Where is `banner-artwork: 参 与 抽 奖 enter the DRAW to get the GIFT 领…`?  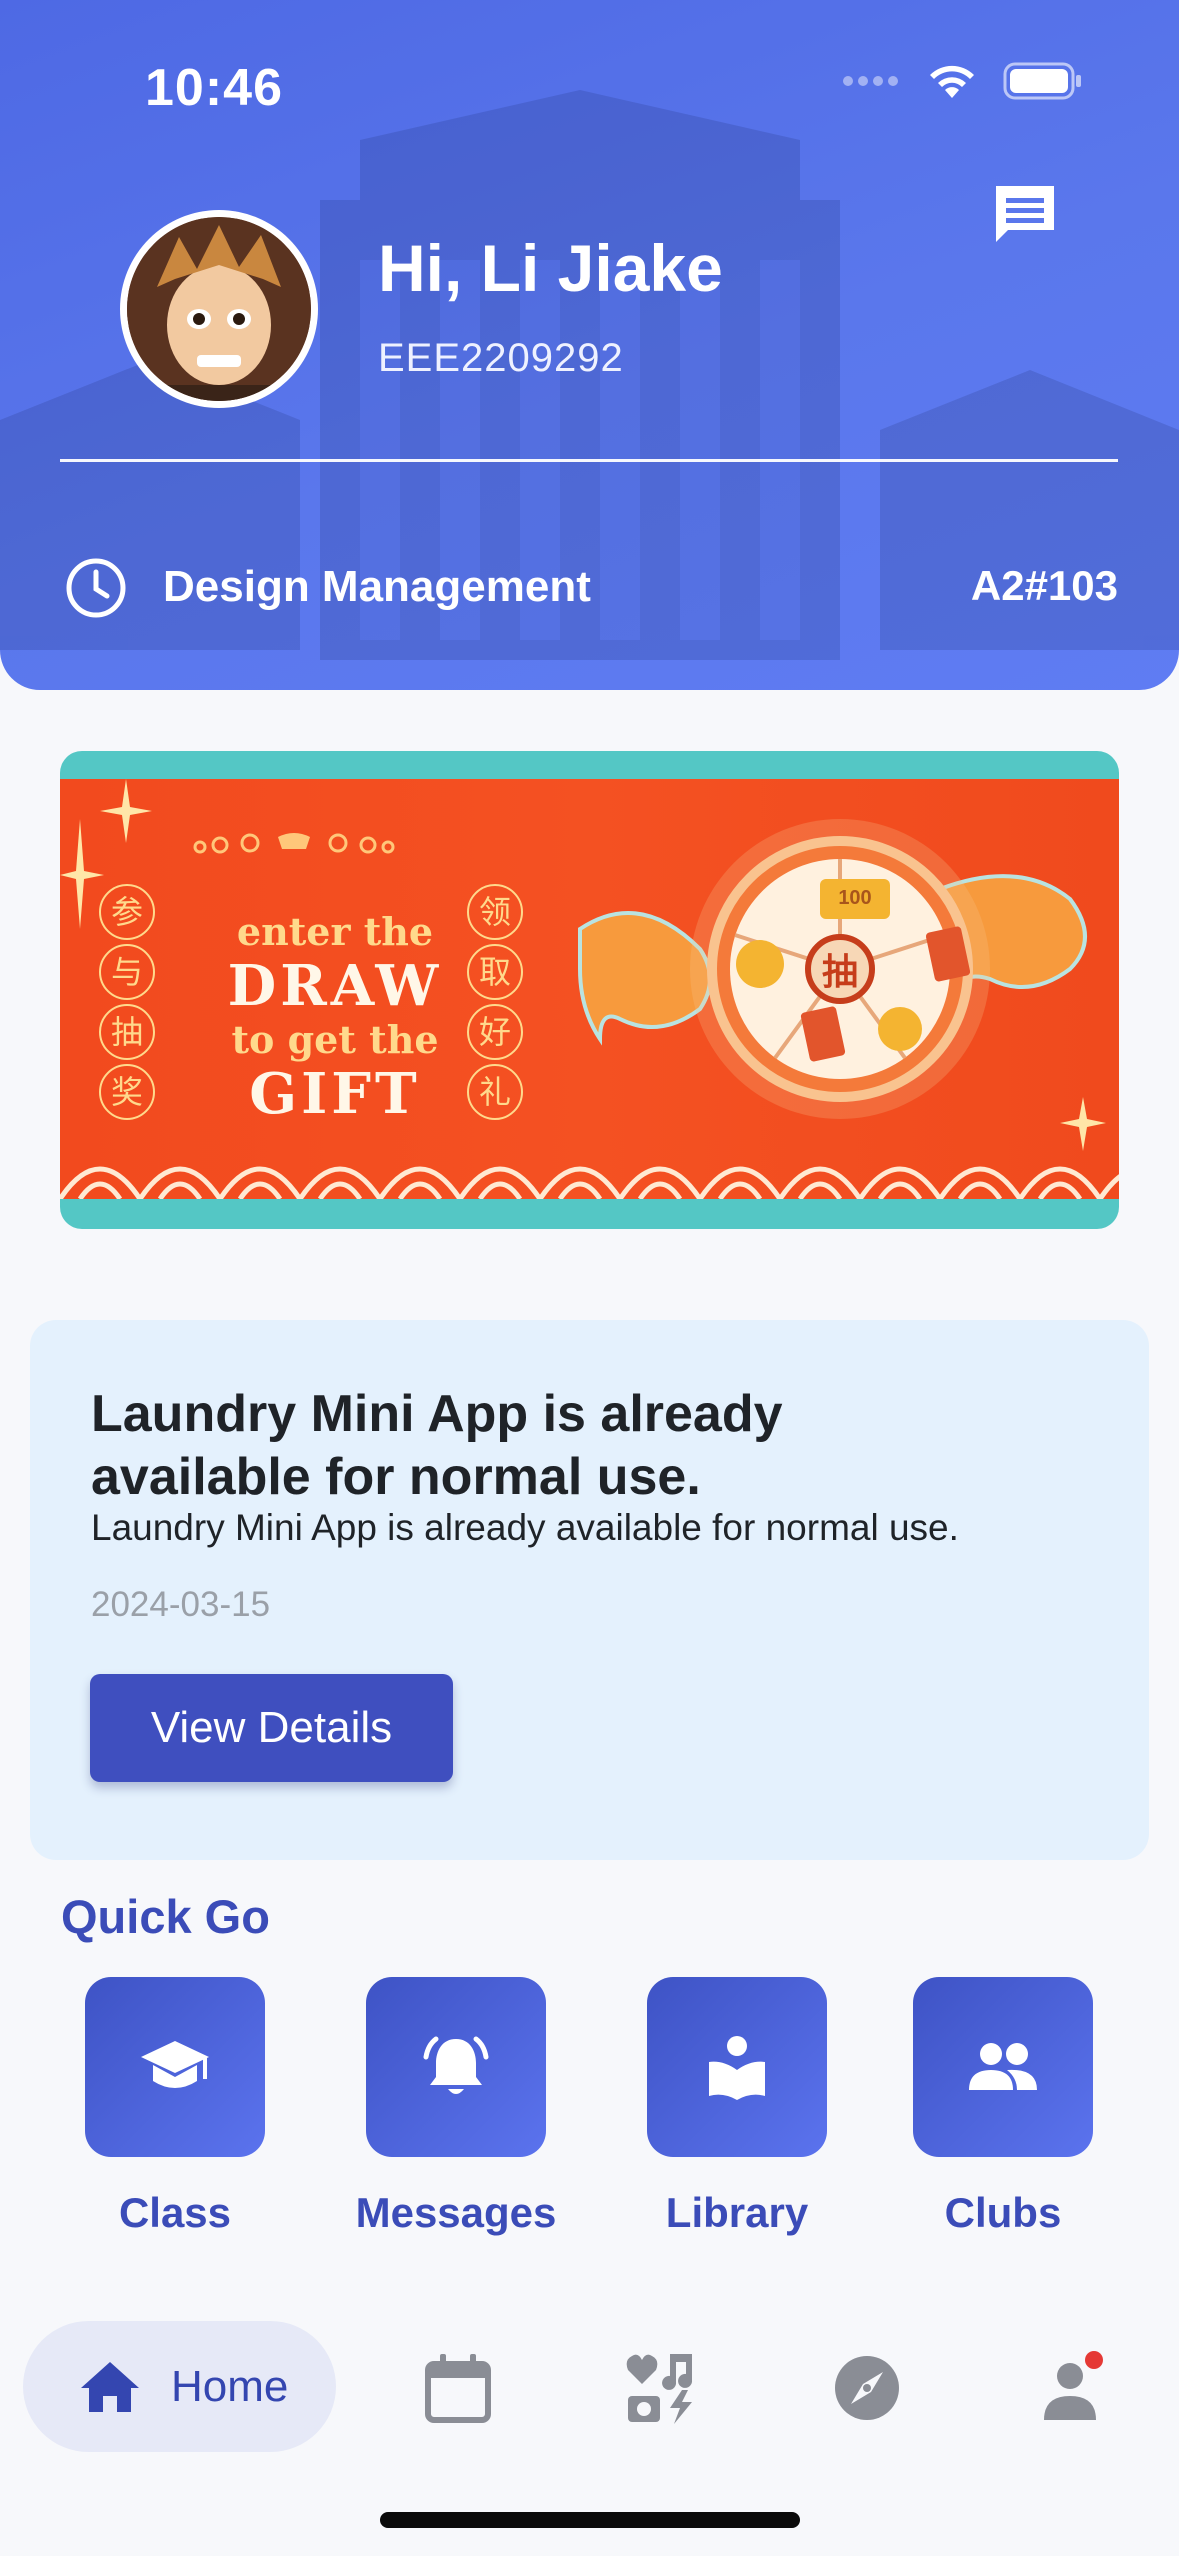 banner-artwork: 参 与 抽 奖 enter the DRAW to get the GIFT 领… is located at coordinates (589, 989).